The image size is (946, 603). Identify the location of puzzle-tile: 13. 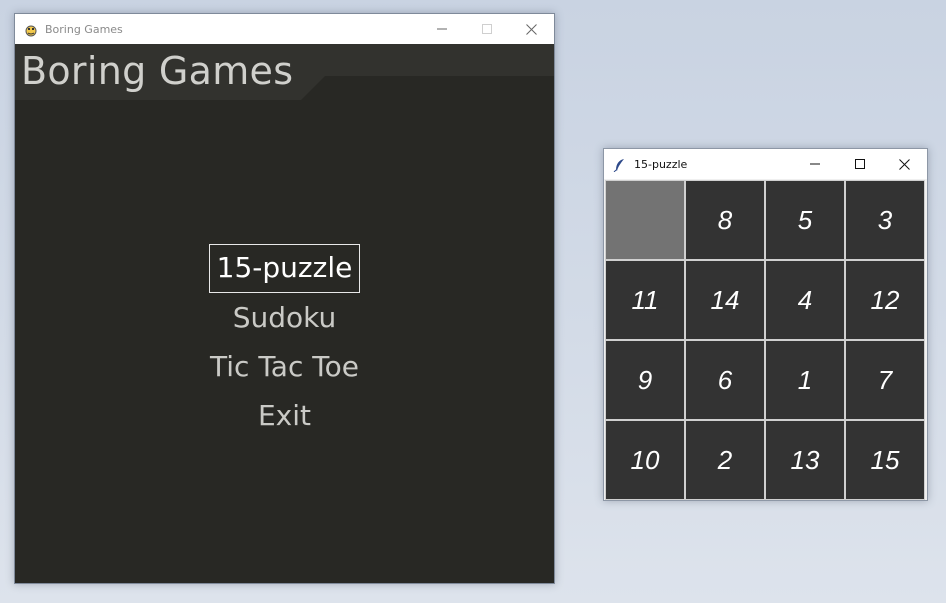
(805, 460).